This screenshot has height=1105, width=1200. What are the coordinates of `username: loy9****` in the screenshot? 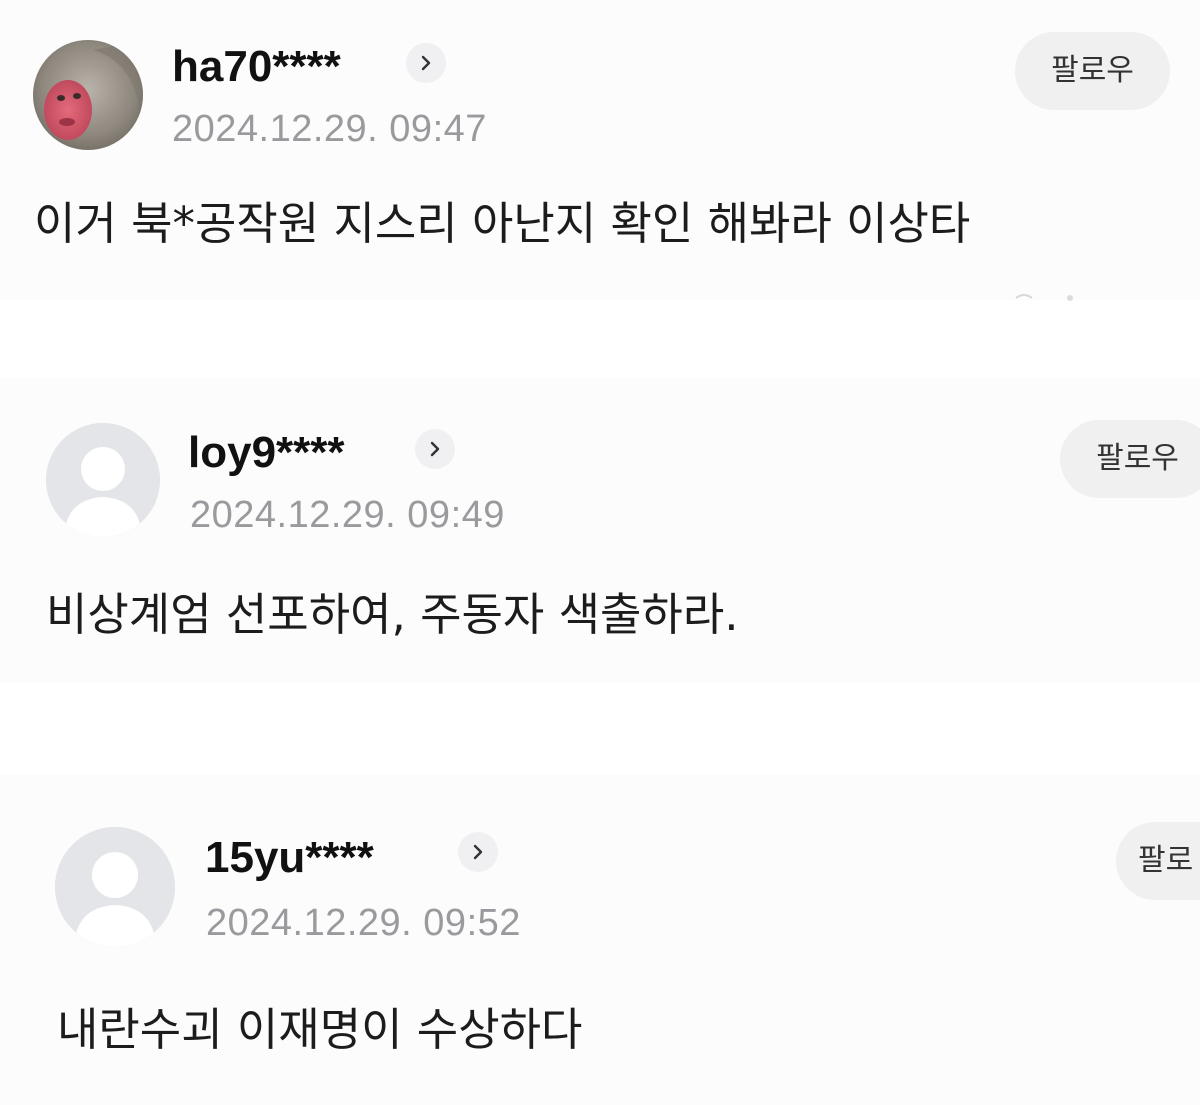 It's located at (266, 453).